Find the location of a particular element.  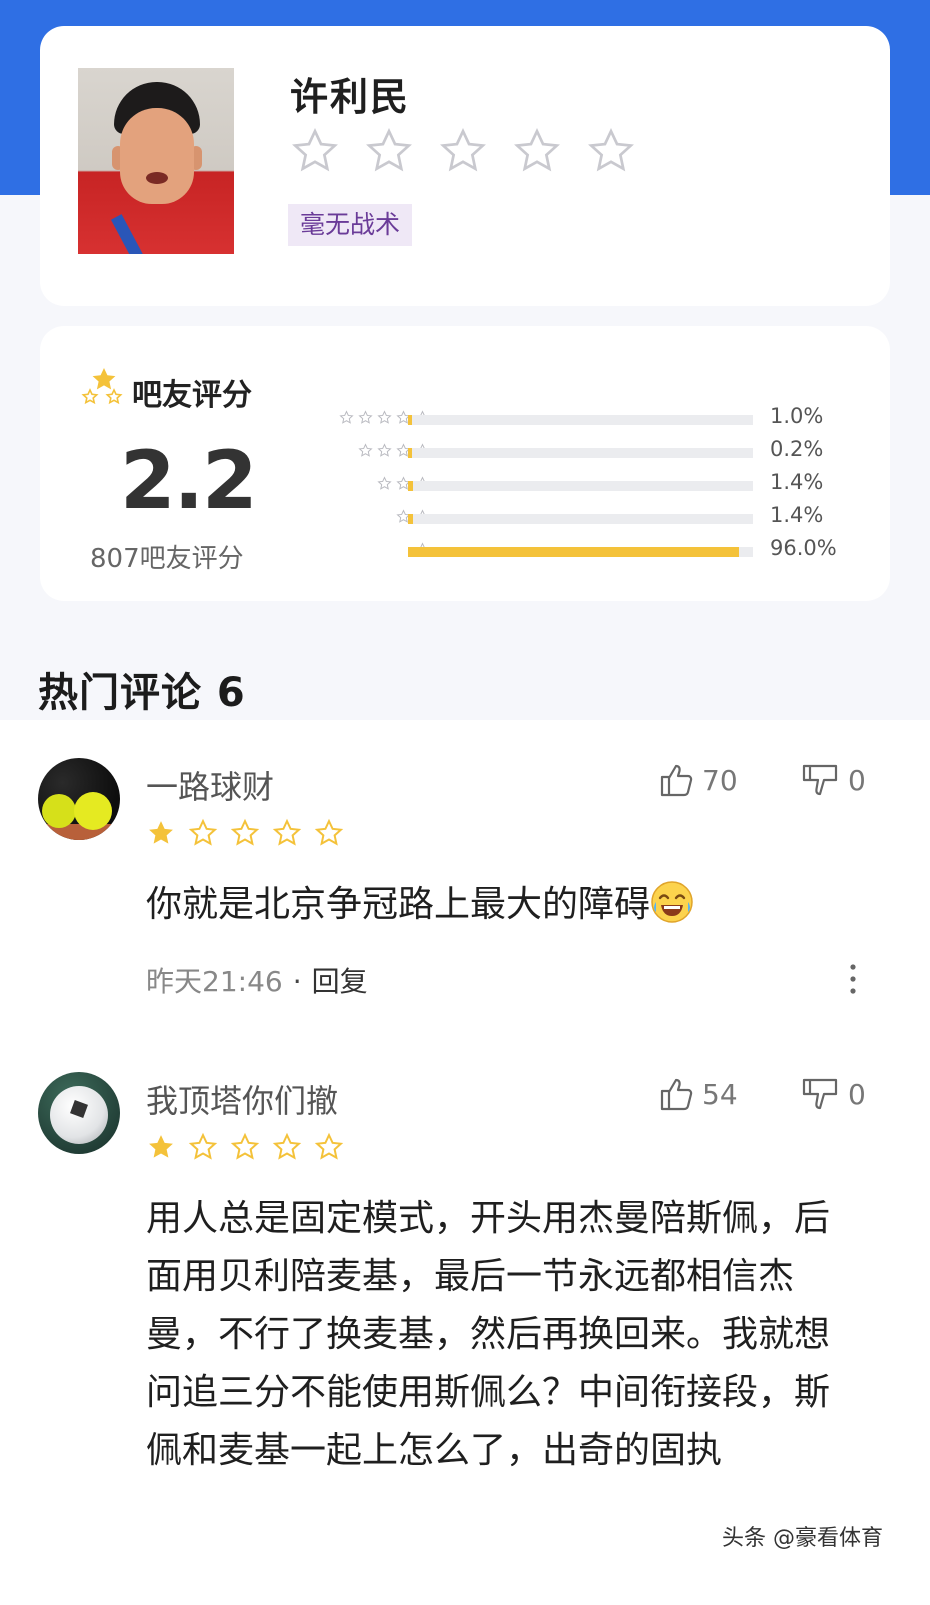

rating-percent: 1.0% is located at coordinates (797, 416).